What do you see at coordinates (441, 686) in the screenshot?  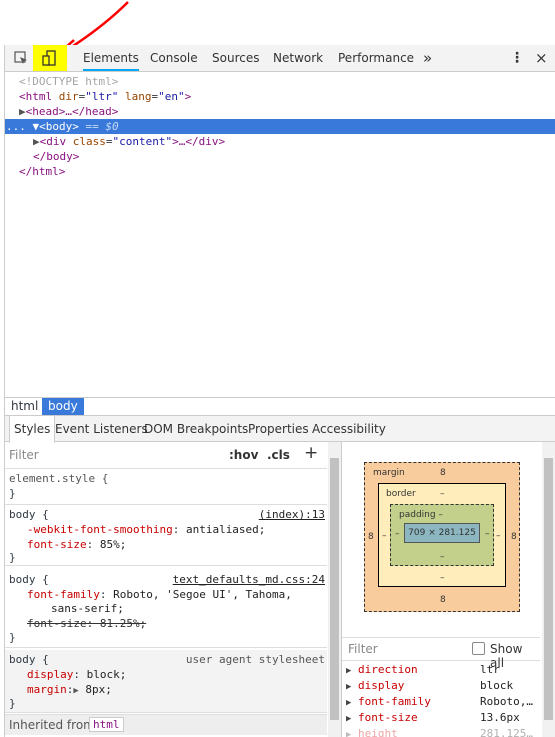 I see `computed-row: ▶ display block` at bounding box center [441, 686].